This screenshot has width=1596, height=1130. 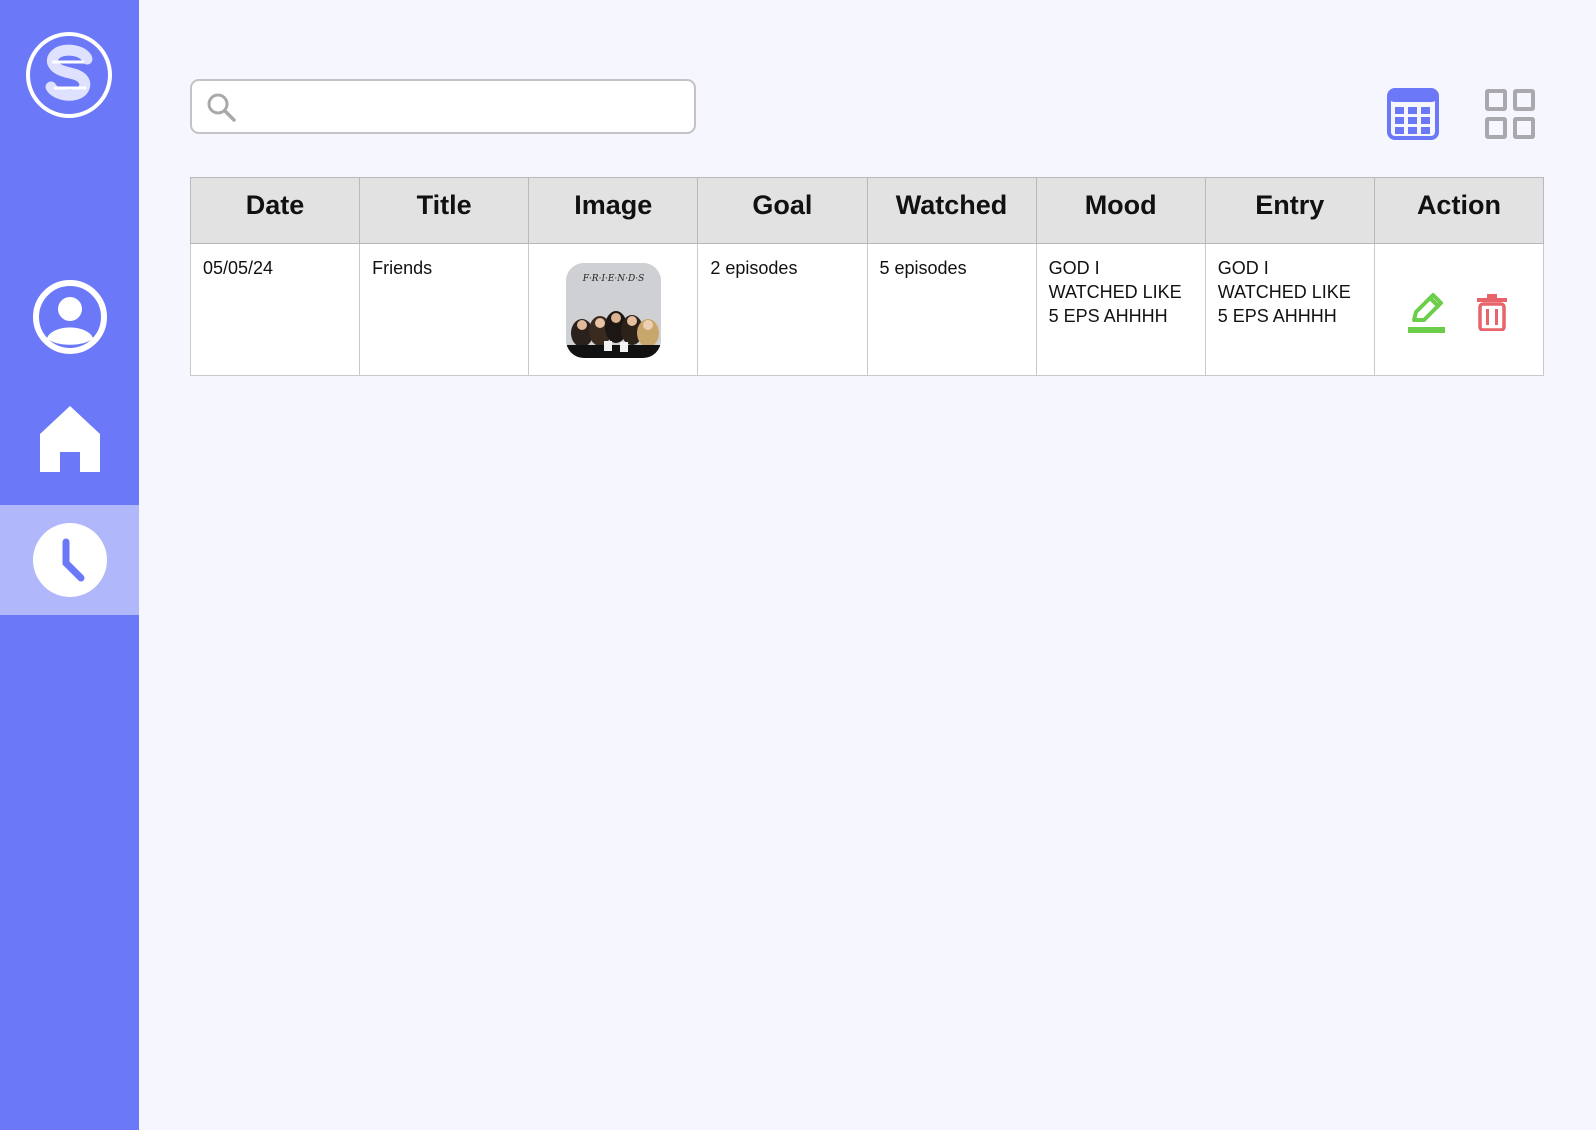 What do you see at coordinates (444, 309) in the screenshot?
I see `cell-title: Friends` at bounding box center [444, 309].